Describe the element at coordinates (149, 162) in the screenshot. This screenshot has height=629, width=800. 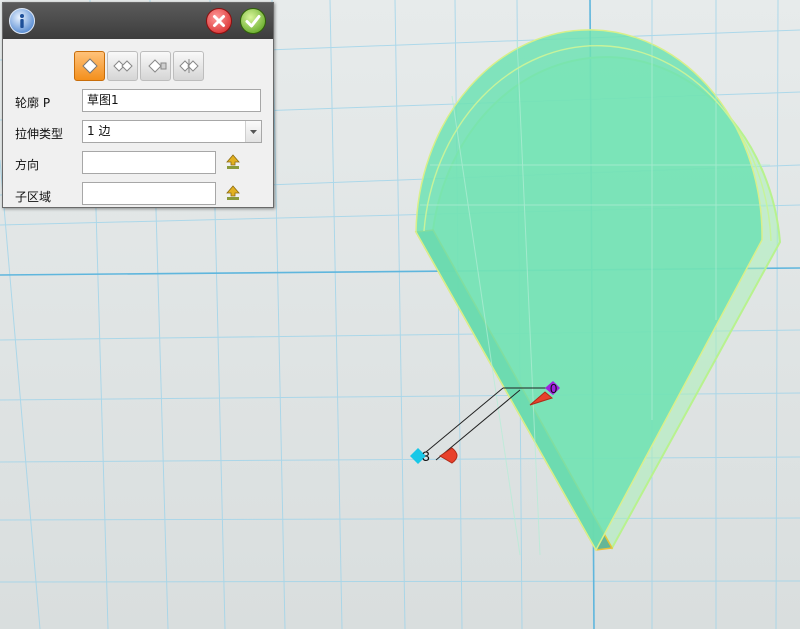
I see `direction-field` at that location.